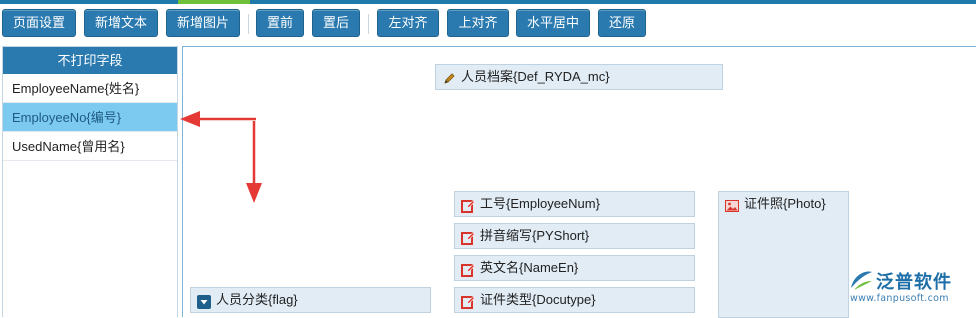 This screenshot has height=318, width=976. What do you see at coordinates (39, 23) in the screenshot?
I see `page-setup-button: 页面设置` at bounding box center [39, 23].